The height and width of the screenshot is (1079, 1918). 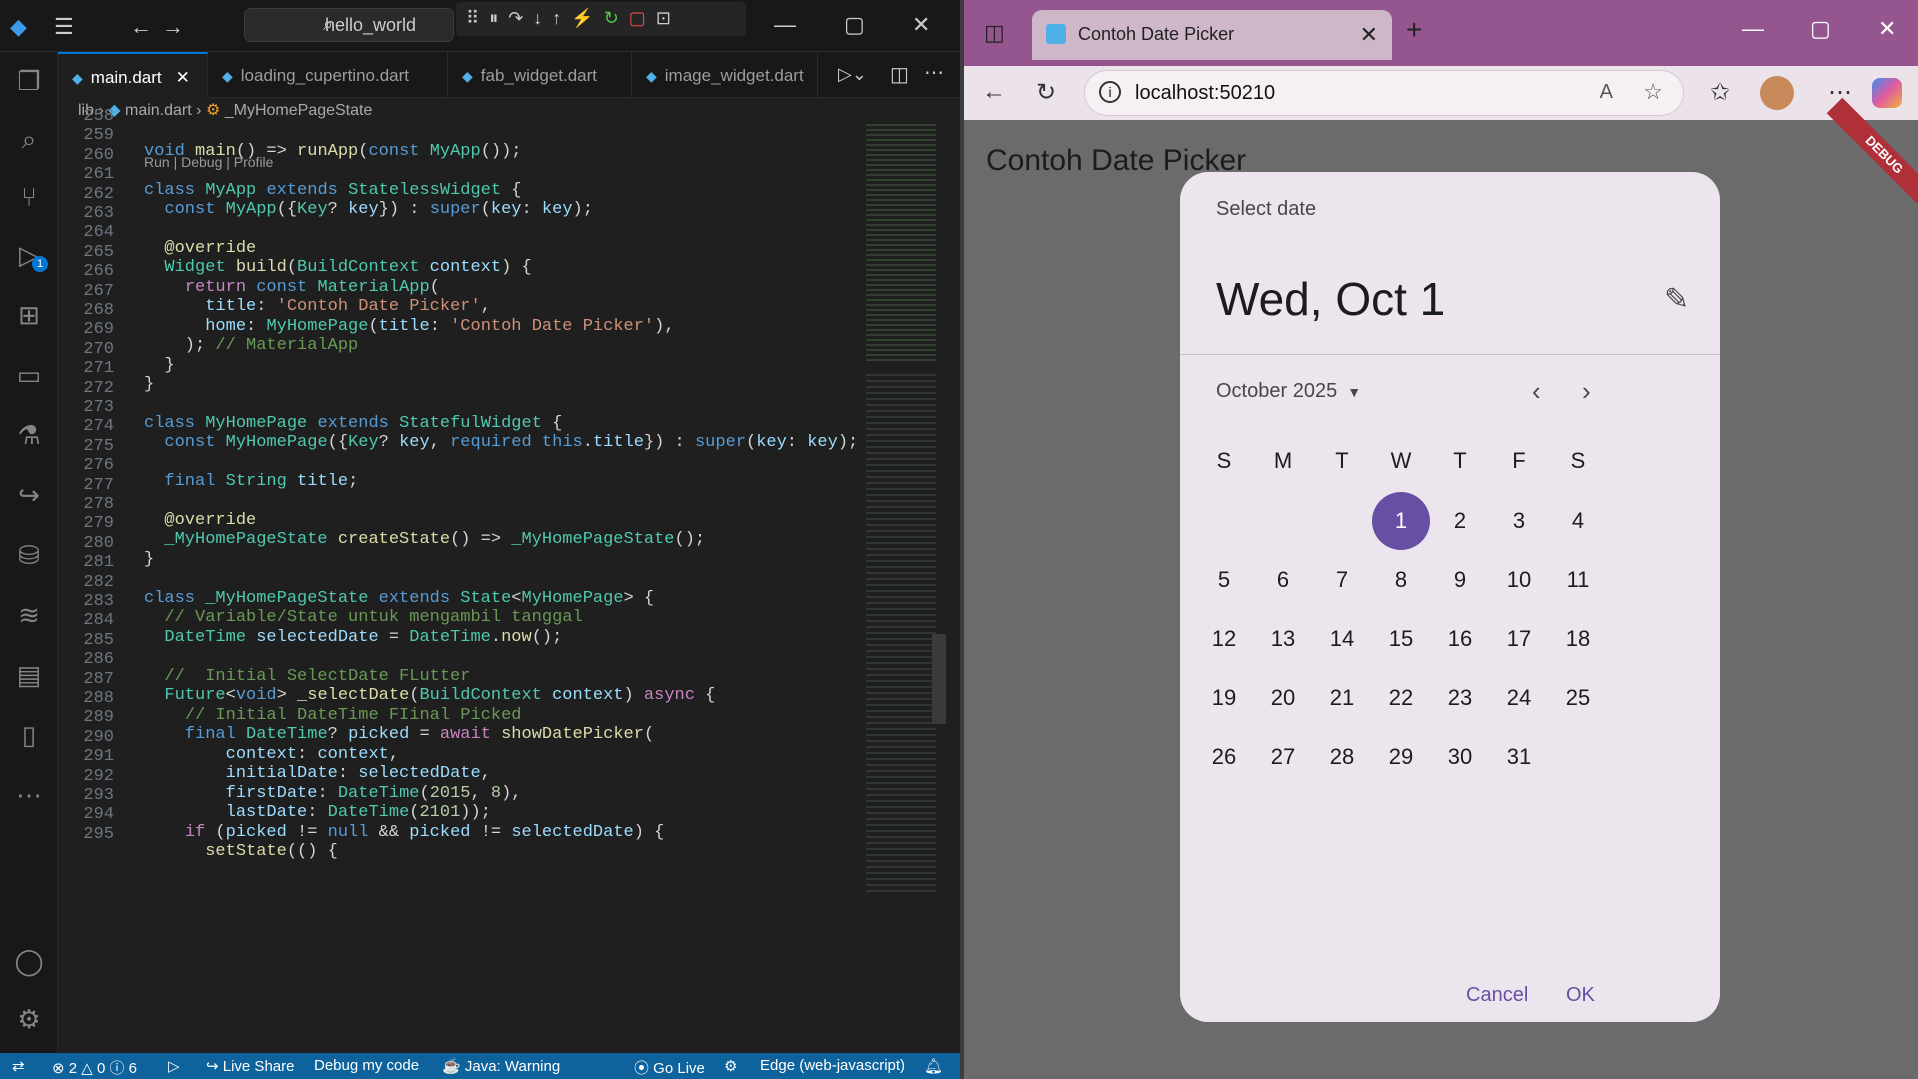 What do you see at coordinates (1606, 92) in the screenshot?
I see `read-aloud-icon: A` at bounding box center [1606, 92].